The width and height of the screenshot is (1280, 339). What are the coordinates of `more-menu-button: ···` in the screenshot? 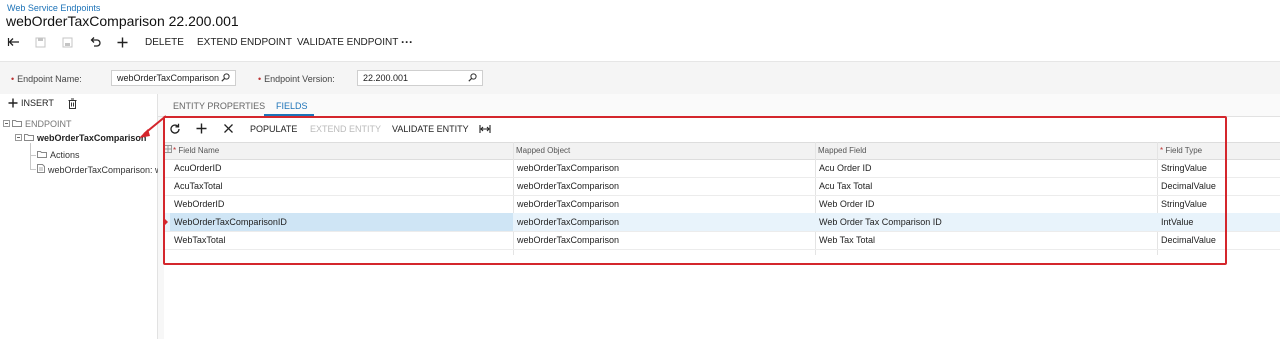 It's located at (407, 42).